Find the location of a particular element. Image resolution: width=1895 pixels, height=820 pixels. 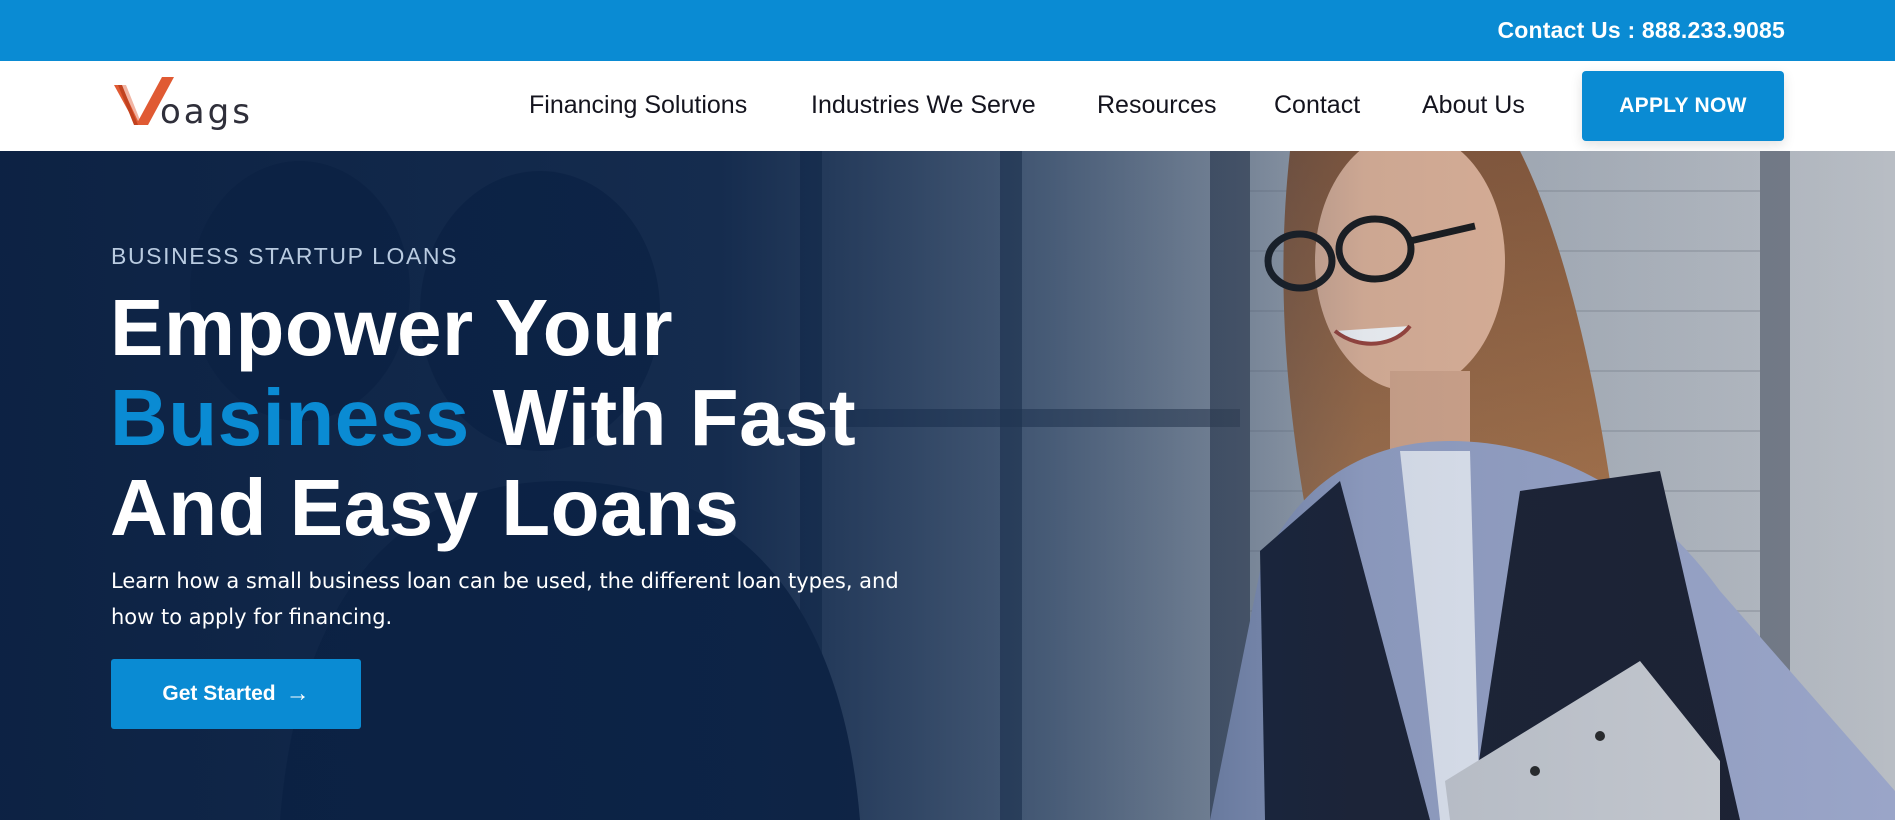

headline-line-2: With Fast is located at coordinates (674, 417).